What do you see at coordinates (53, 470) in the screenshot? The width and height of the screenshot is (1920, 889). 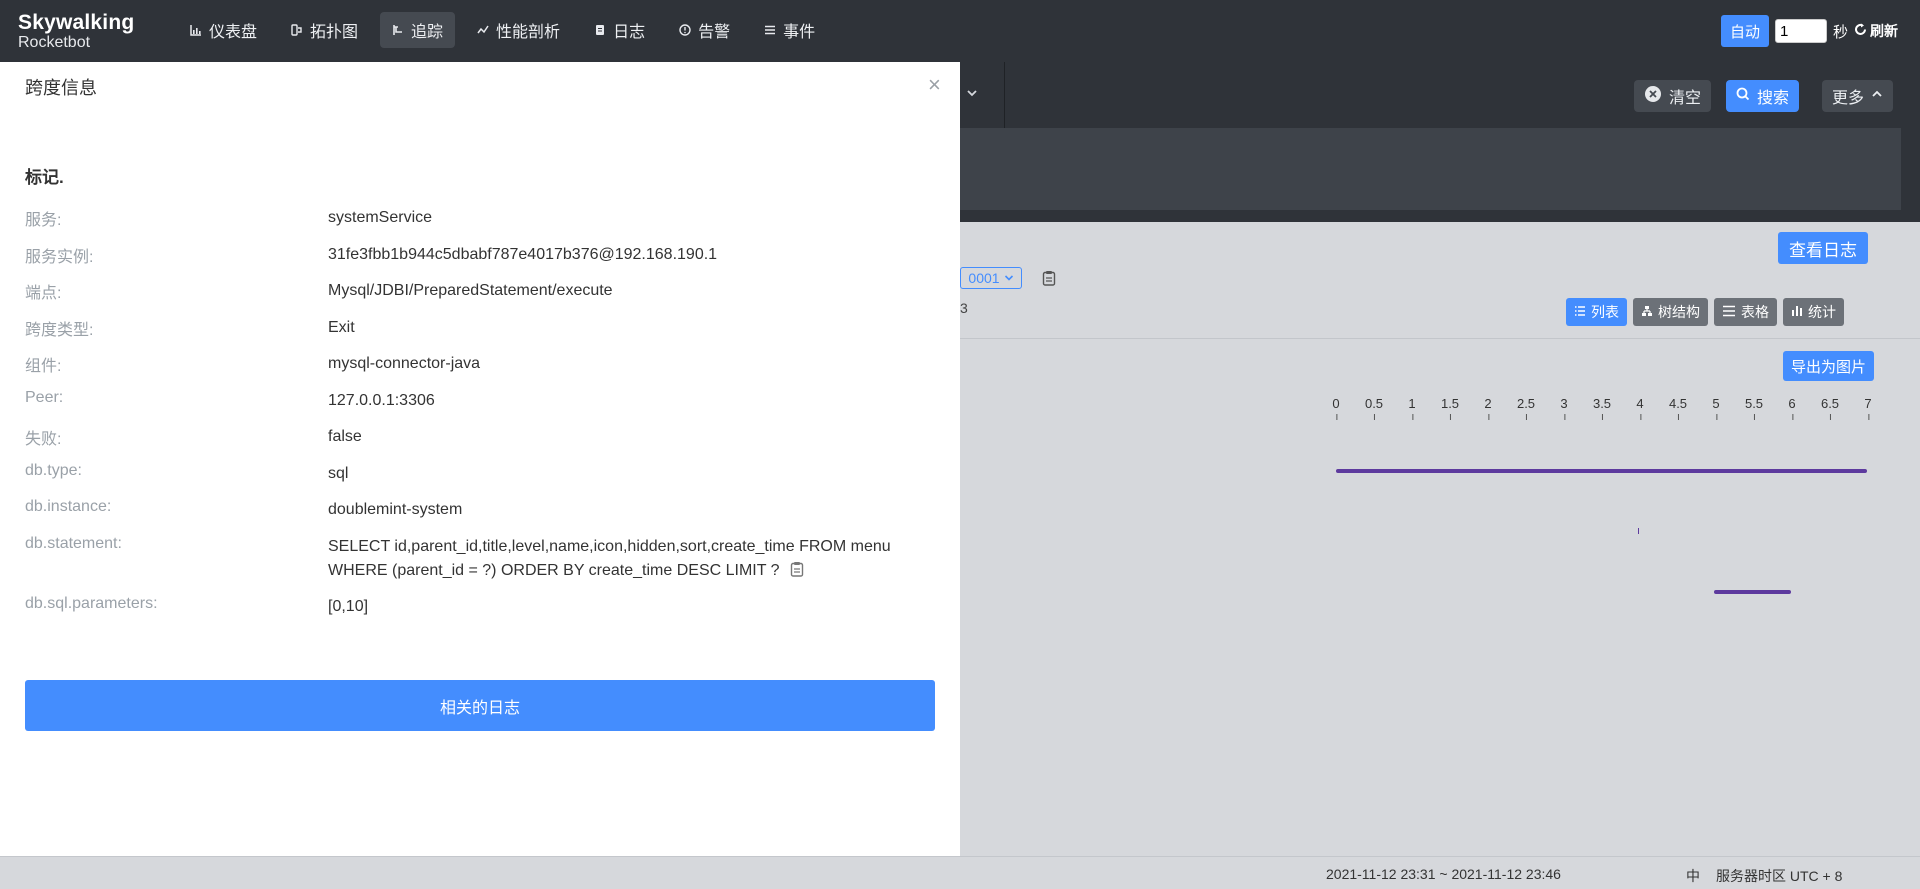 I see `tag-key: db.type:` at bounding box center [53, 470].